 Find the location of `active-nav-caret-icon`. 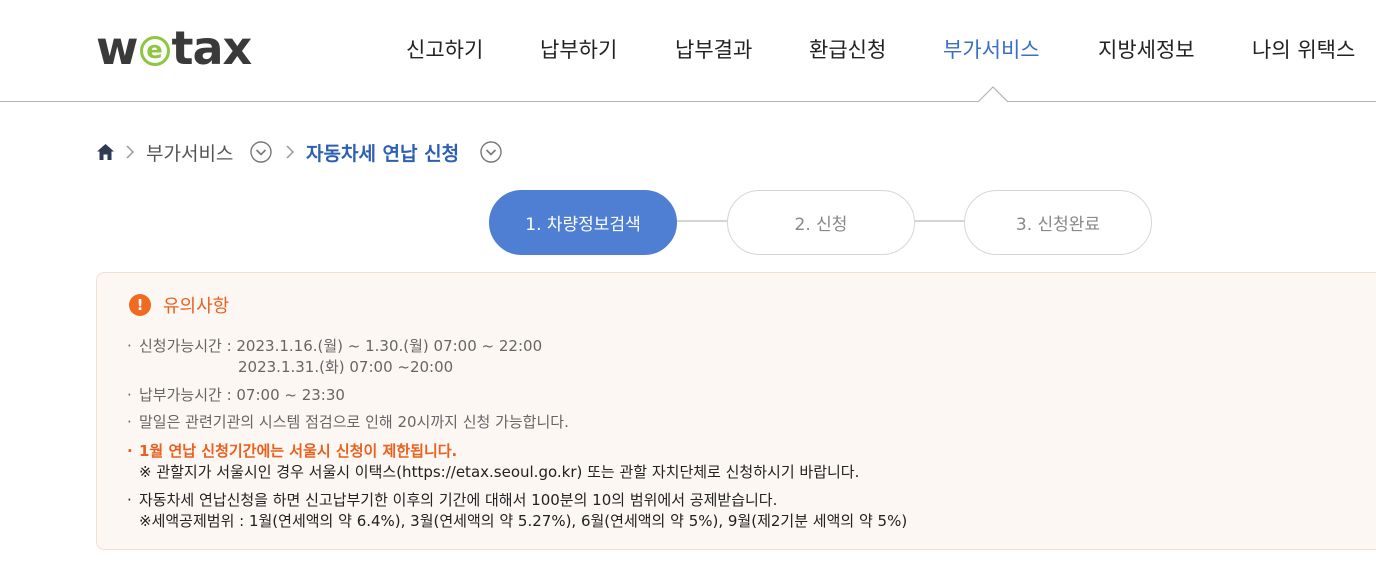

active-nav-caret-icon is located at coordinates (993, 94).